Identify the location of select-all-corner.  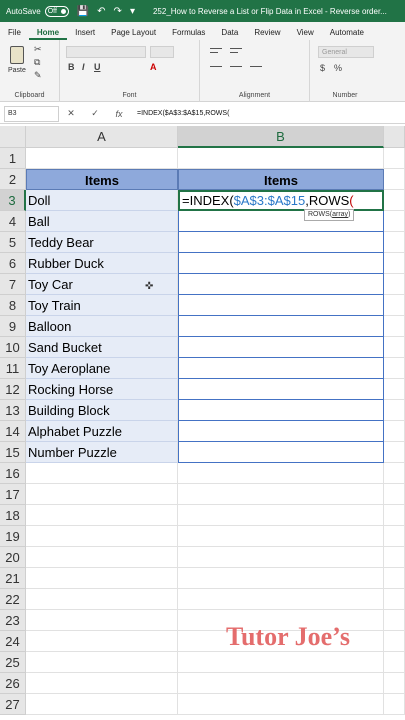
(13, 137).